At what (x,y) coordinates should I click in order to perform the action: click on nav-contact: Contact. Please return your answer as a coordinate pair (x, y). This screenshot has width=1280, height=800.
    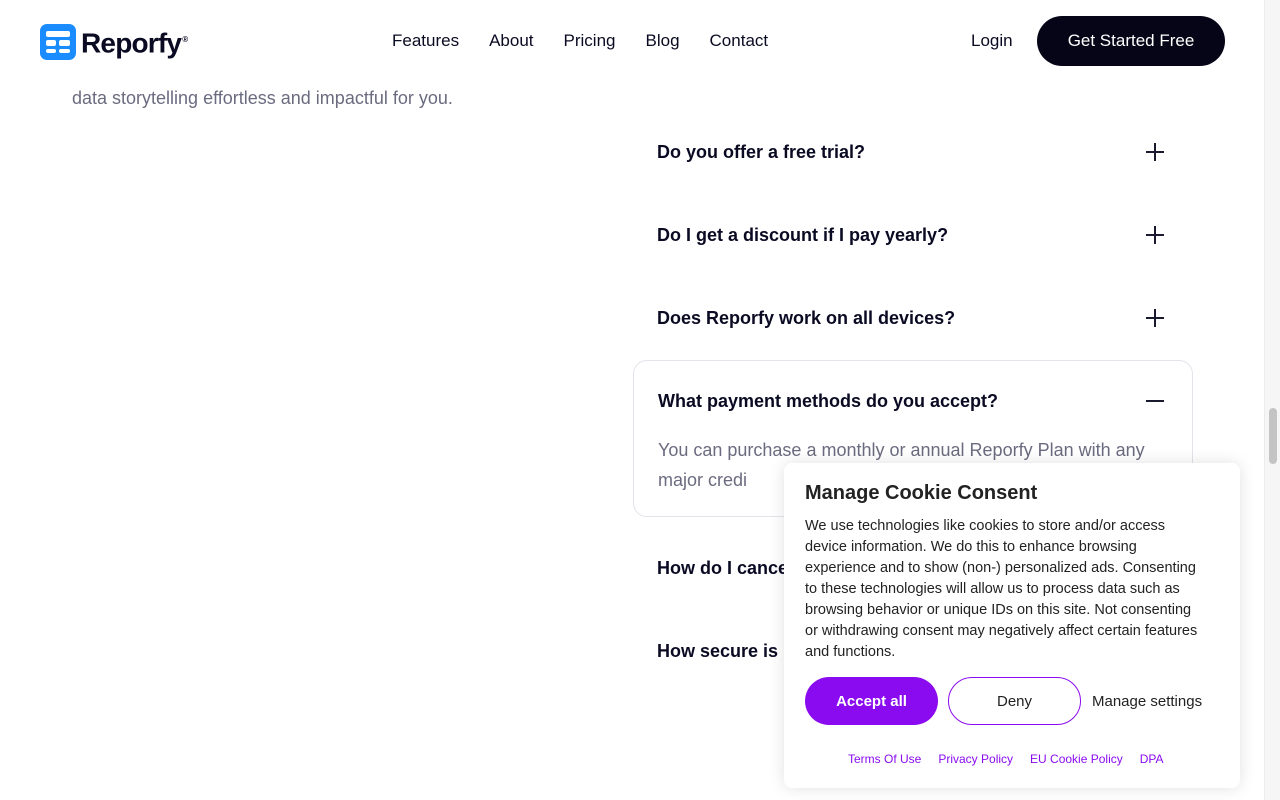
    Looking at the image, I should click on (739, 41).